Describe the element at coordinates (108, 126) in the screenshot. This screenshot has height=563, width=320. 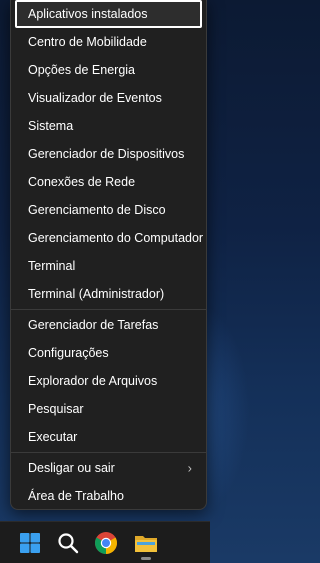
I see `menu-item-system: Sistema` at that location.